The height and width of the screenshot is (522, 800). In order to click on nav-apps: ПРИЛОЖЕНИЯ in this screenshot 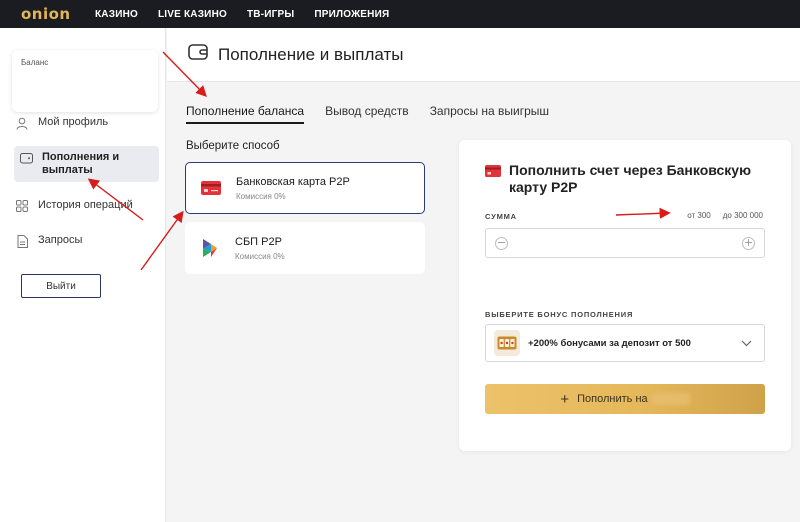, I will do `click(351, 14)`.